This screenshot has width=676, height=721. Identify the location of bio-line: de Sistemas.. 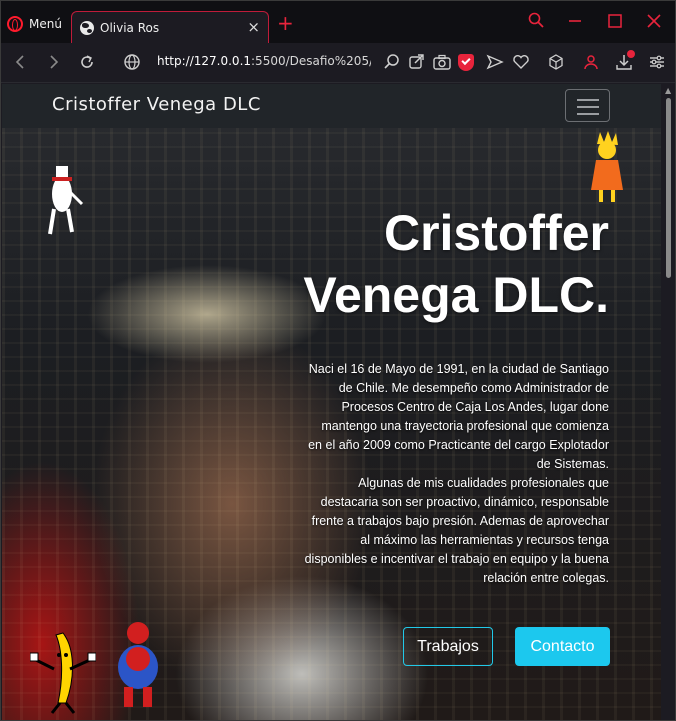
(572, 464).